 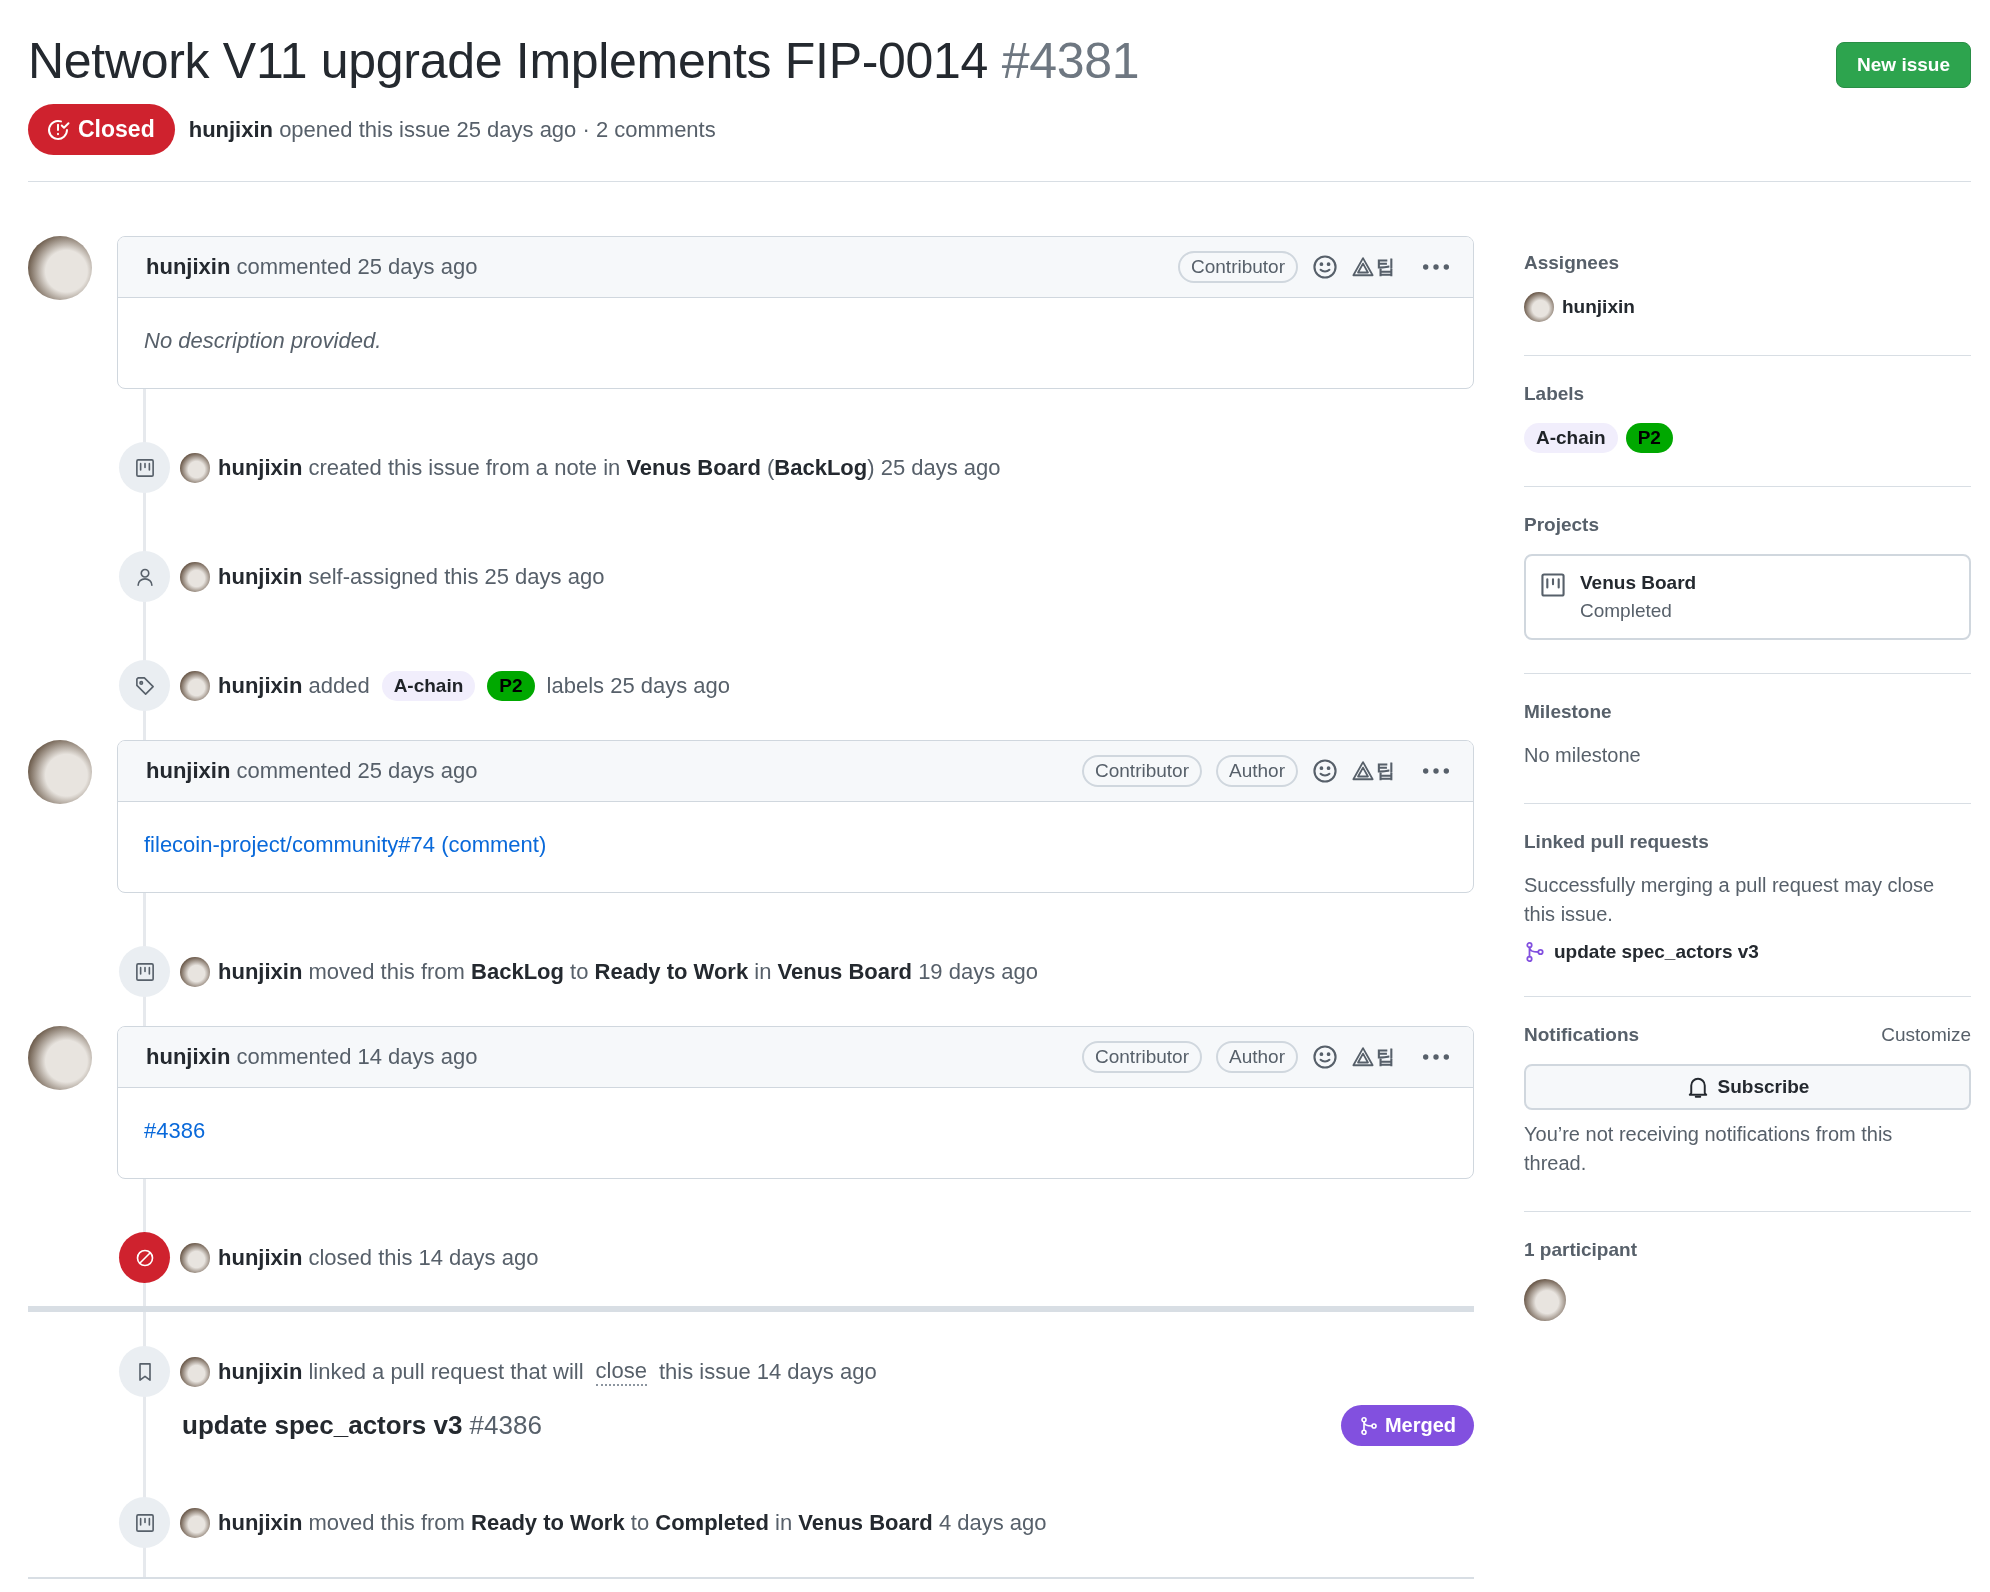 What do you see at coordinates (378, 1257) in the screenshot?
I see `event-text: hunjixin closed this 14 days ago` at bounding box center [378, 1257].